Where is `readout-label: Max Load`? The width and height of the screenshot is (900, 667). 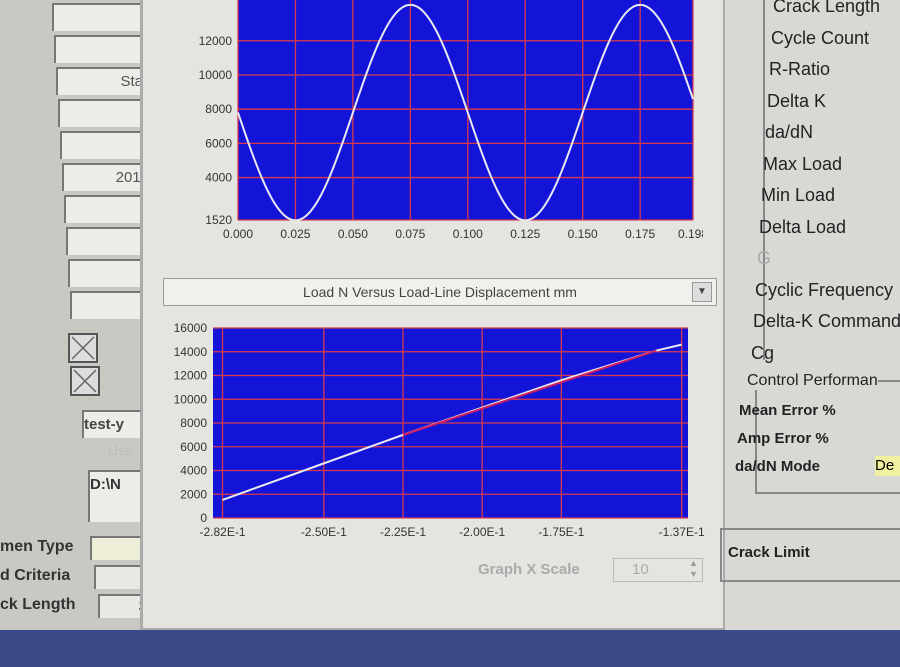 readout-label: Max Load is located at coordinates (803, 163).